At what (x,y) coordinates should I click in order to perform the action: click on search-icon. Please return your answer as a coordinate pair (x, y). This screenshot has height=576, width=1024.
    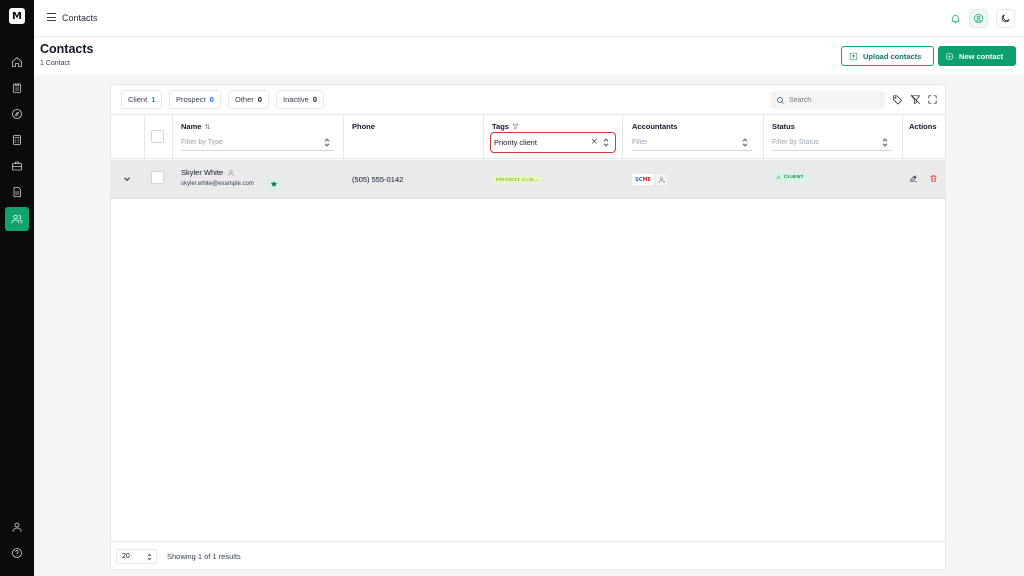
    Looking at the image, I should click on (780, 100).